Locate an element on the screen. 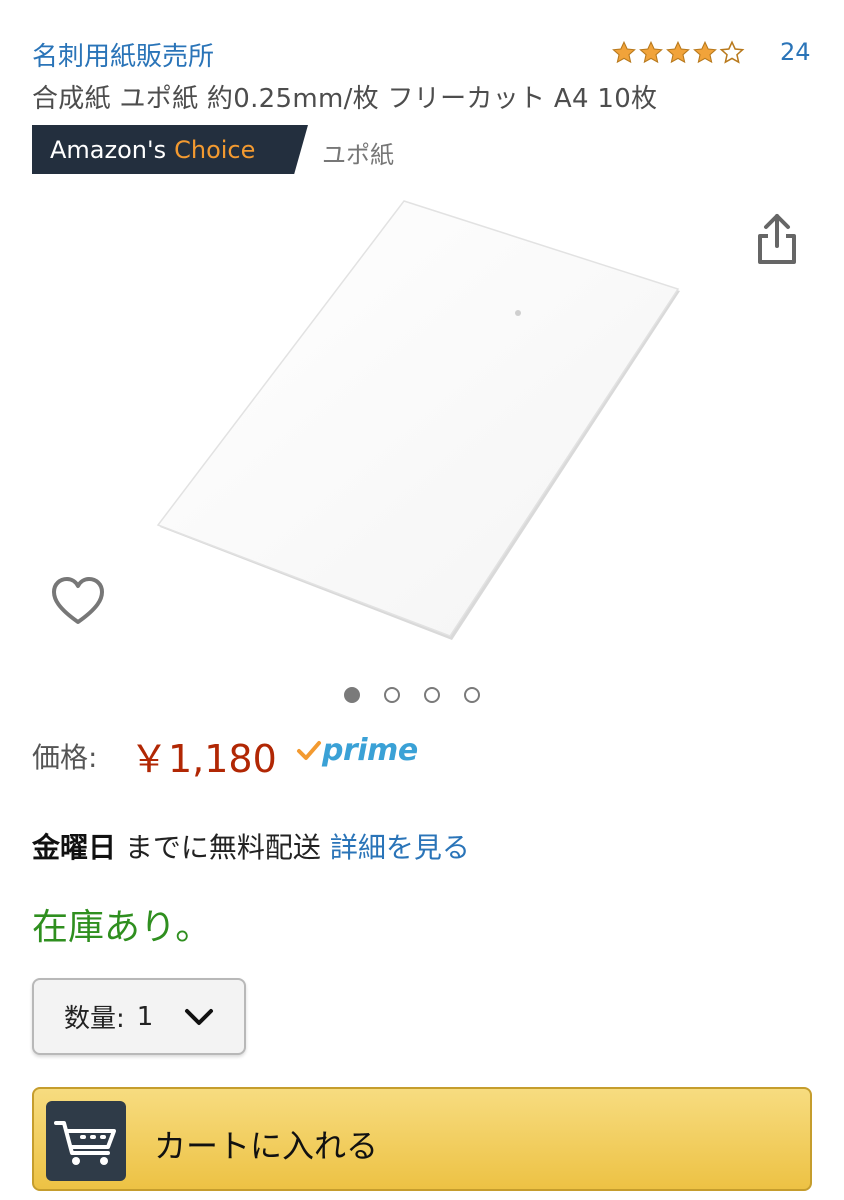 The width and height of the screenshot is (844, 1200). price-label: 価格: is located at coordinates (65, 757).